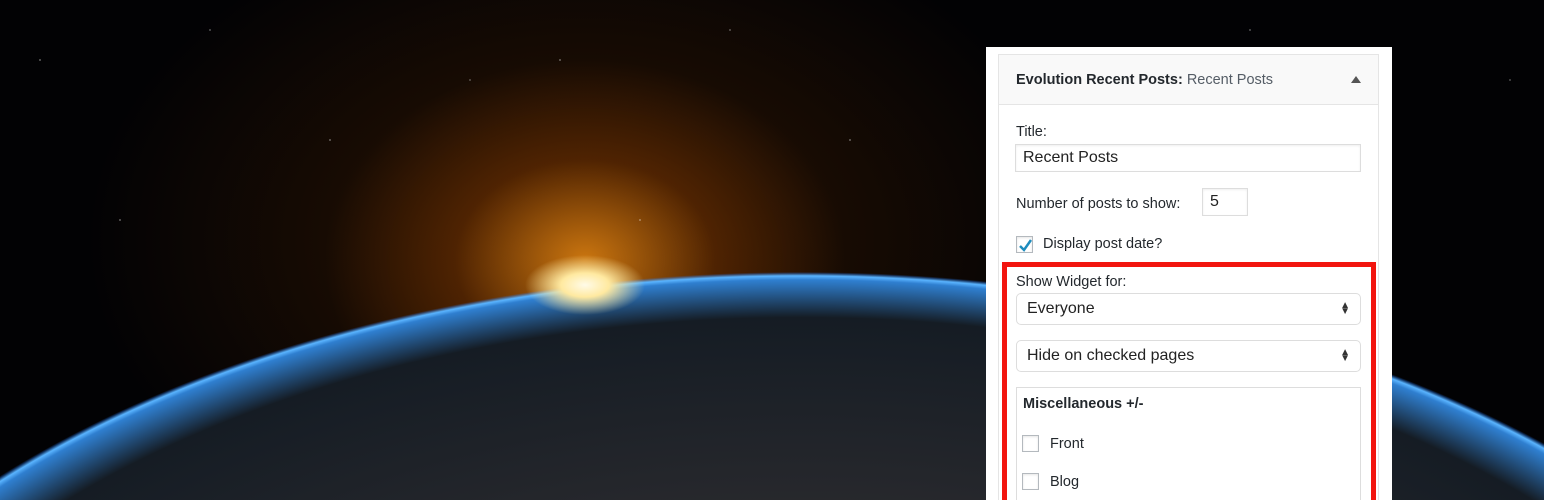  Describe the element at coordinates (1030, 481) in the screenshot. I see `blog-checkbox` at that location.